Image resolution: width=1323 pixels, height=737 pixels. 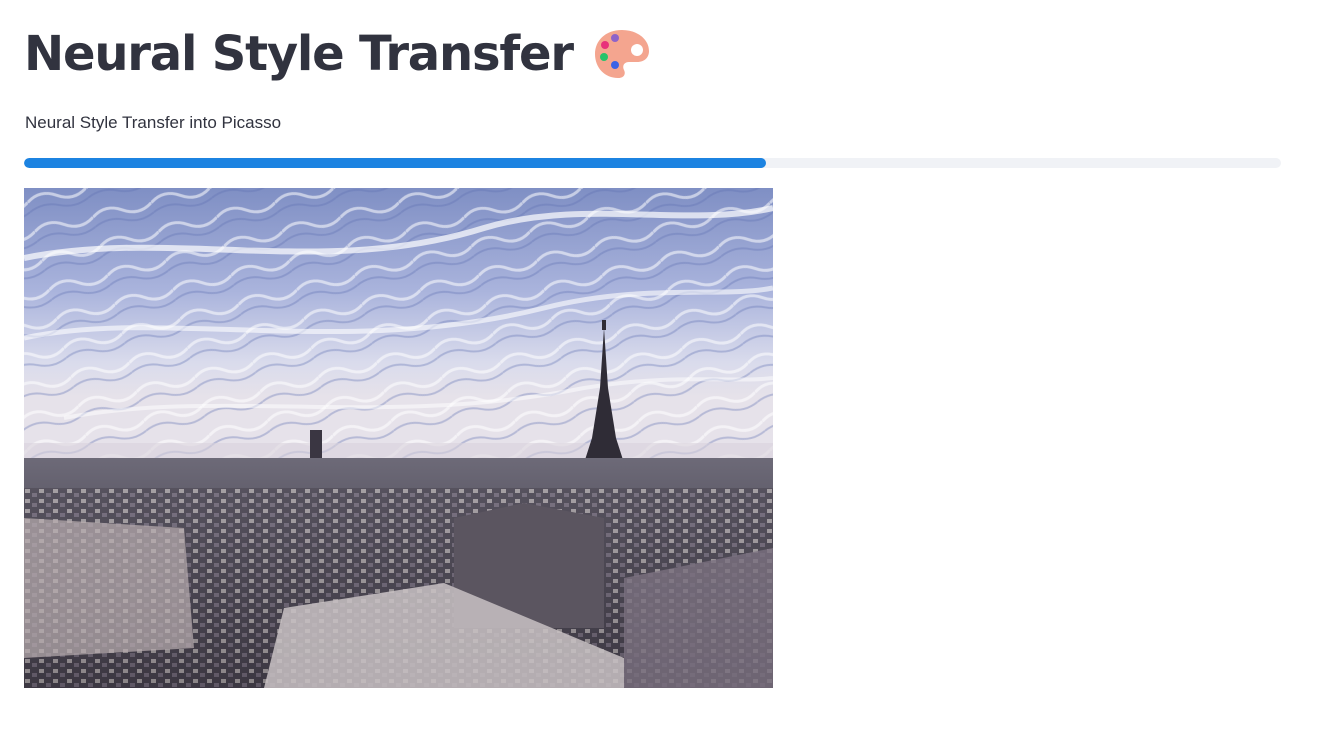 I want to click on progress-bar, so click(x=652, y=163).